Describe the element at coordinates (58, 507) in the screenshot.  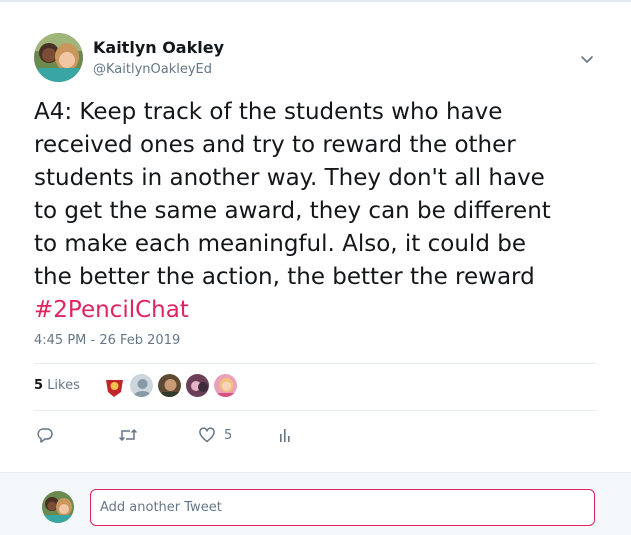
I see `current-user-avatar` at that location.